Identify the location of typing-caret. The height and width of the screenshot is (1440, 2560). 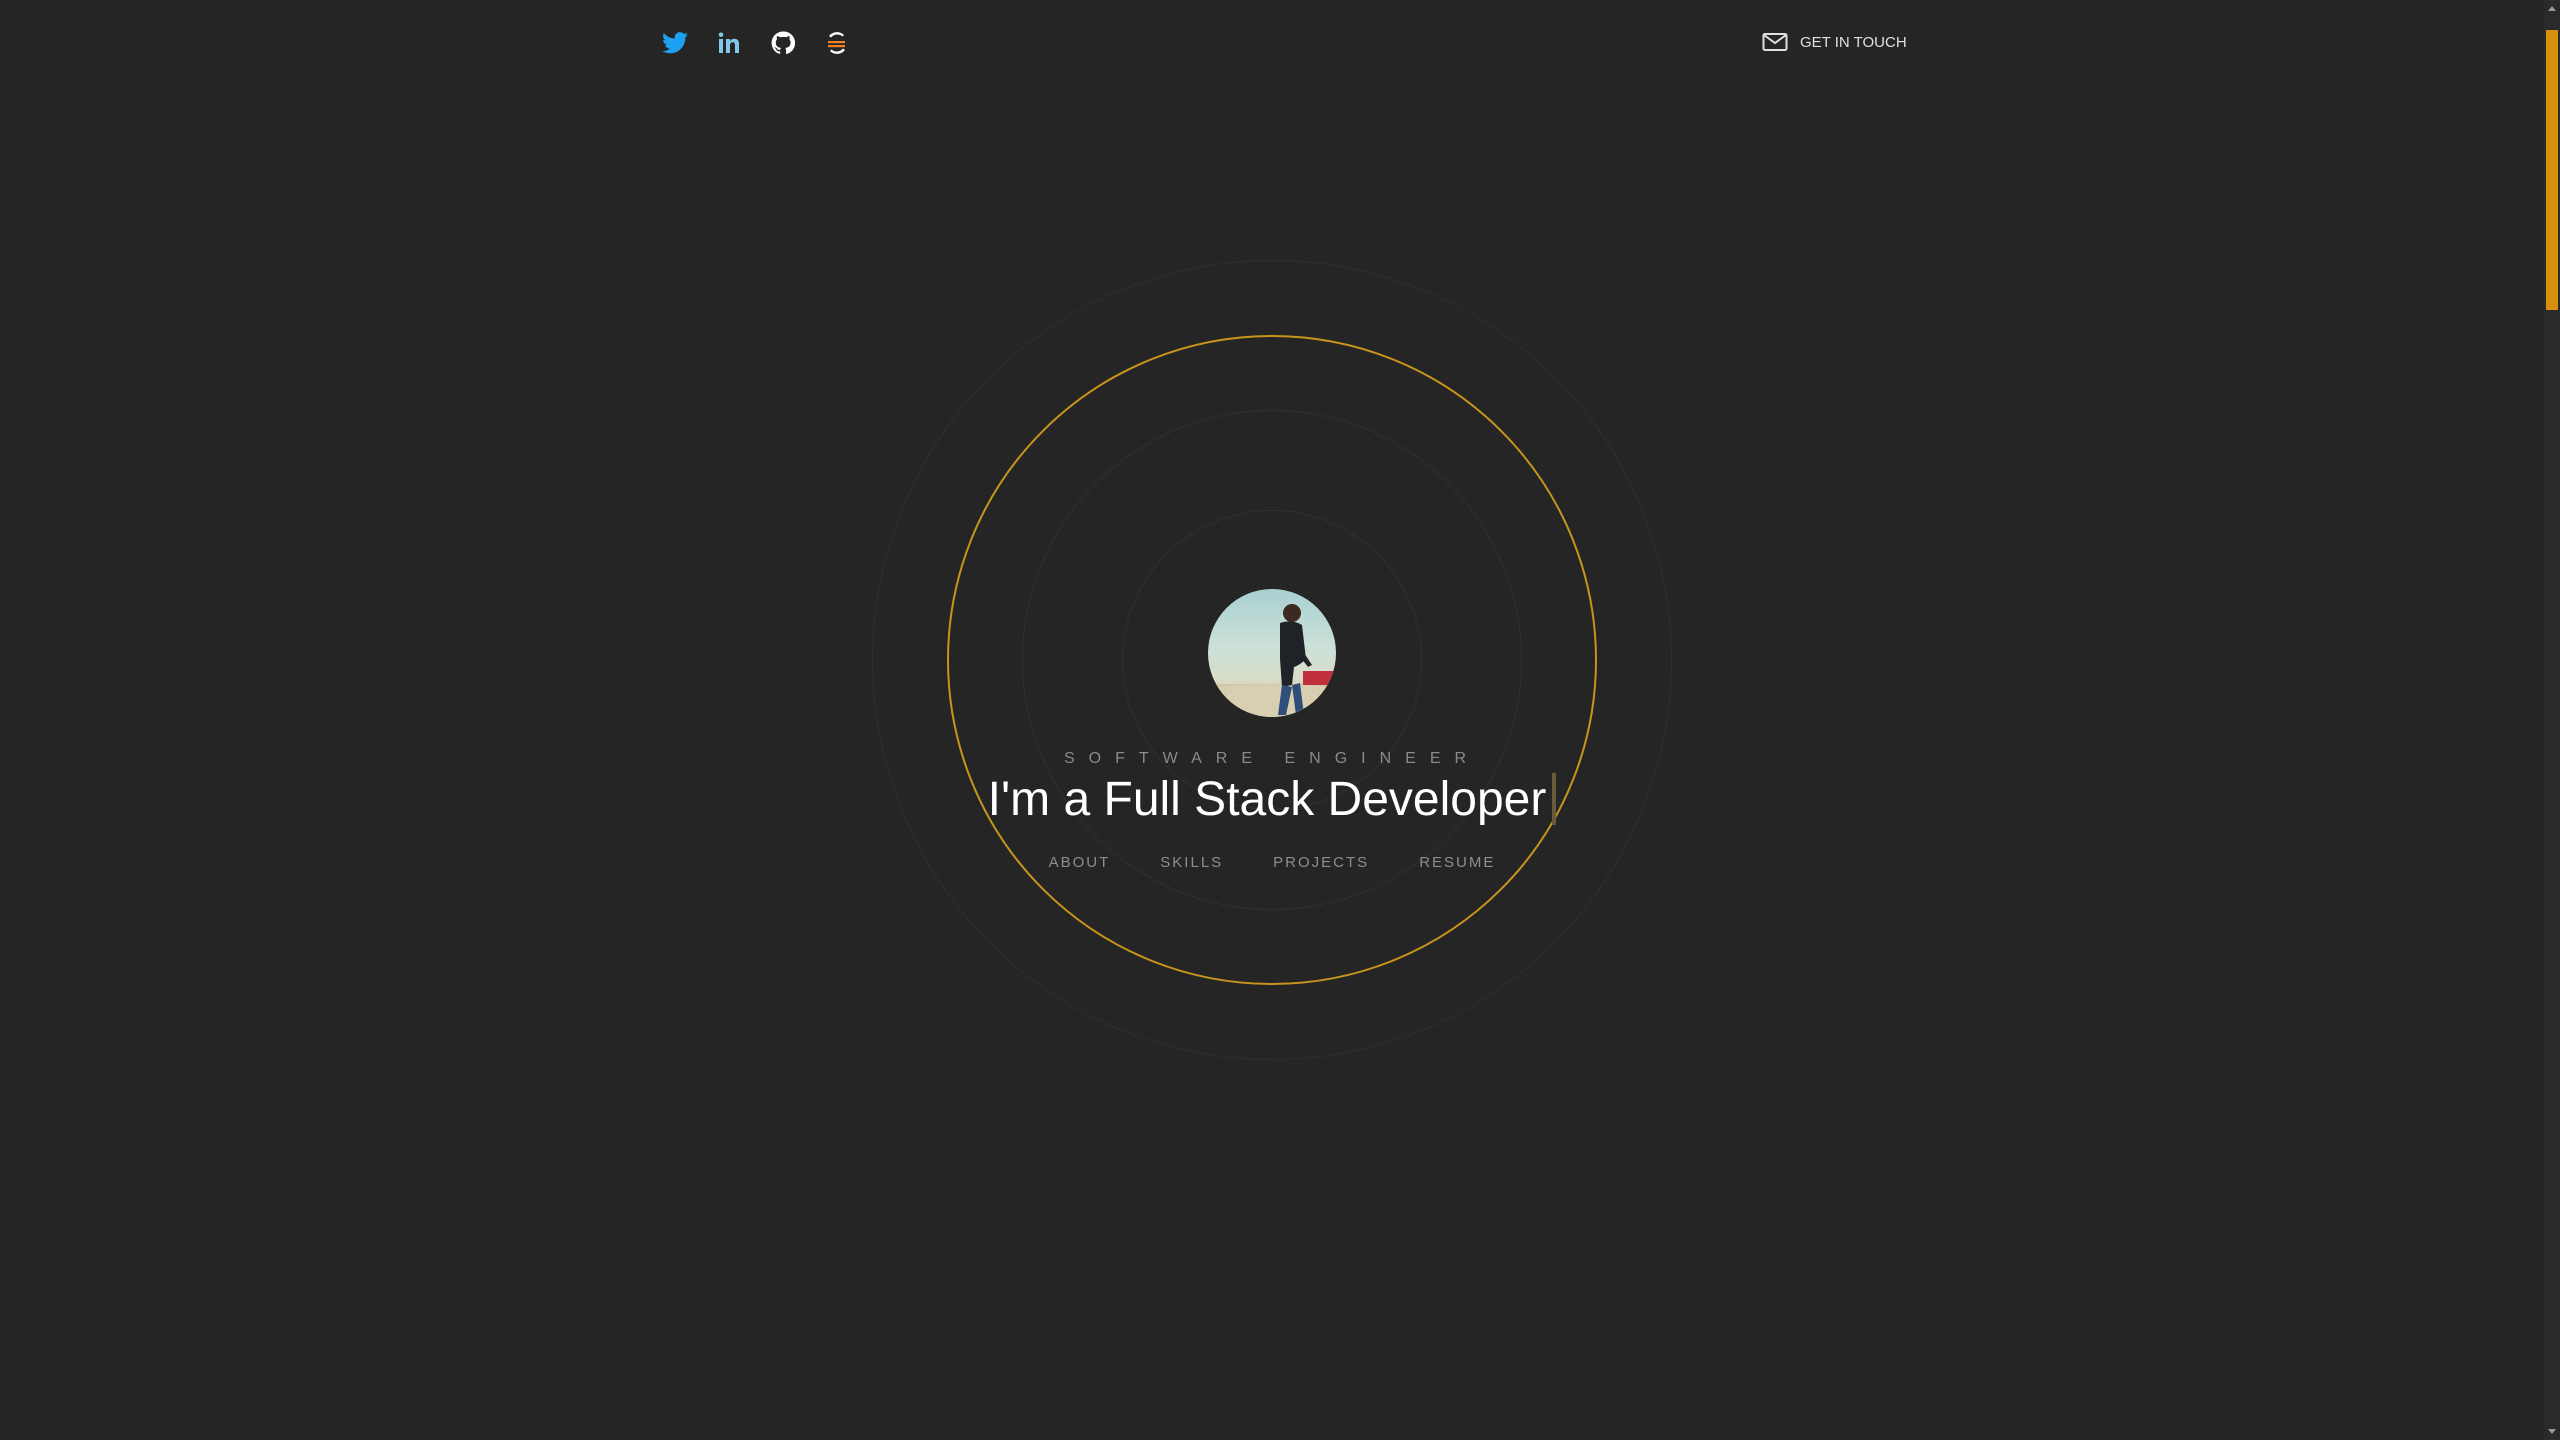
(1554, 799).